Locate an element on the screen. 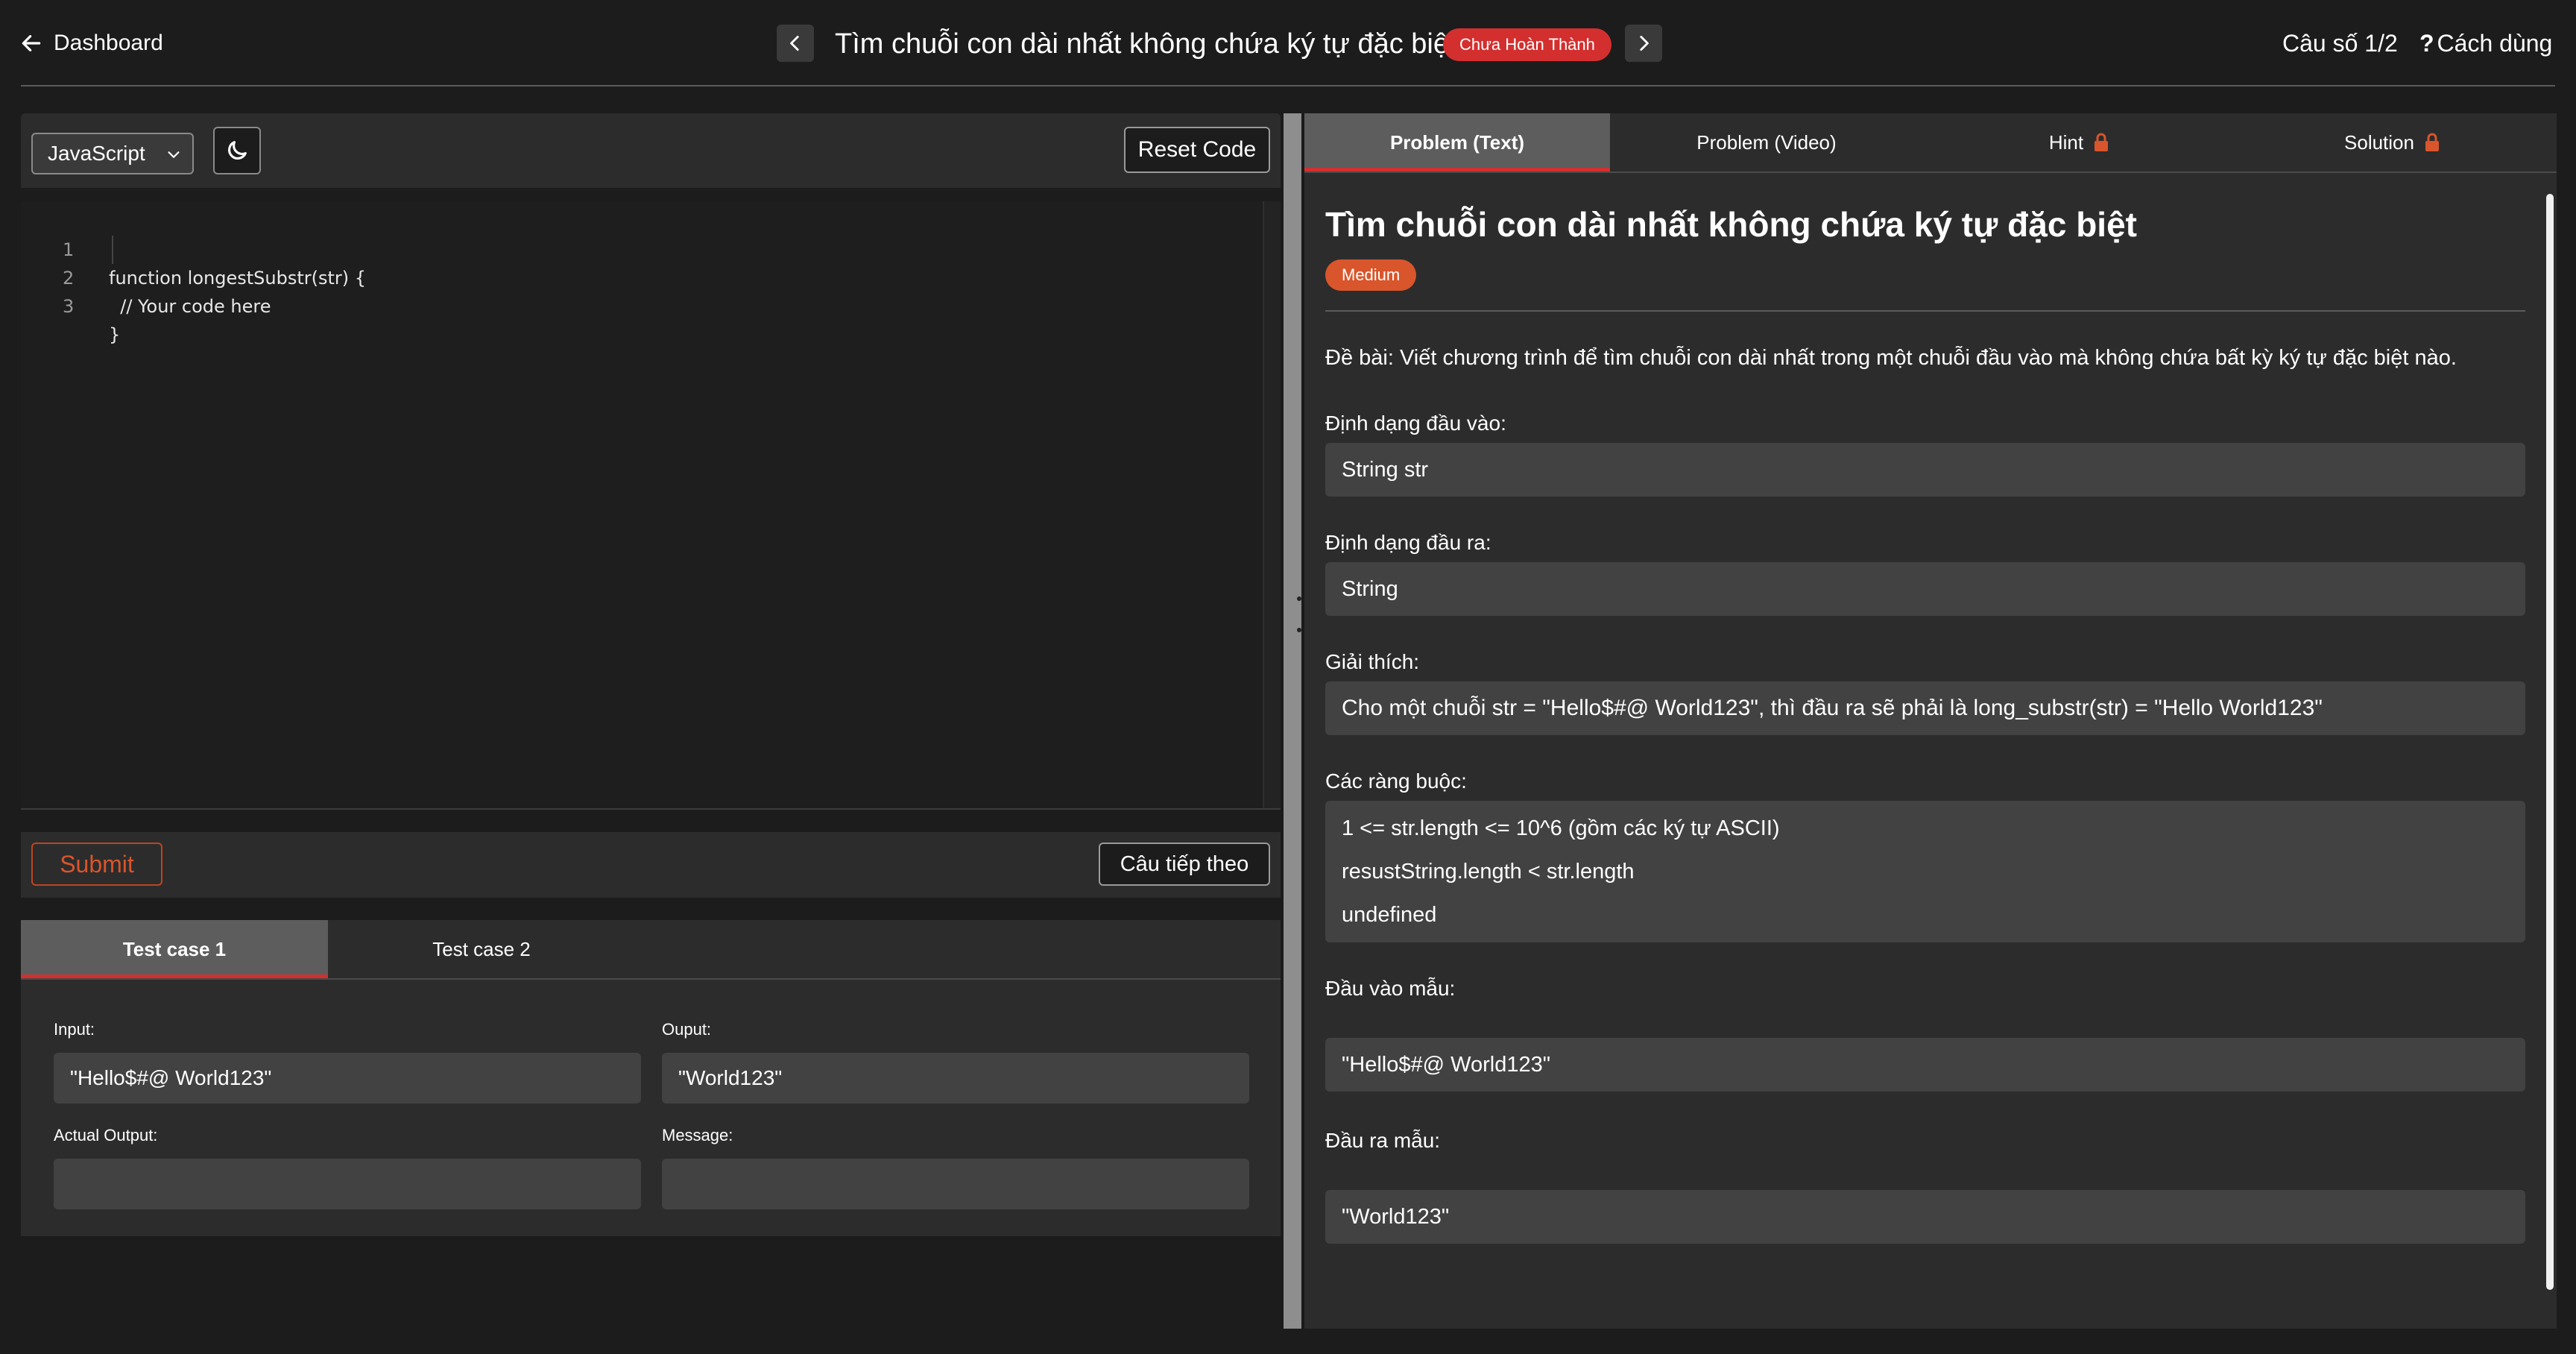 The height and width of the screenshot is (1354, 2576). tab-test-case-1: Test case 1 is located at coordinates (174, 949).